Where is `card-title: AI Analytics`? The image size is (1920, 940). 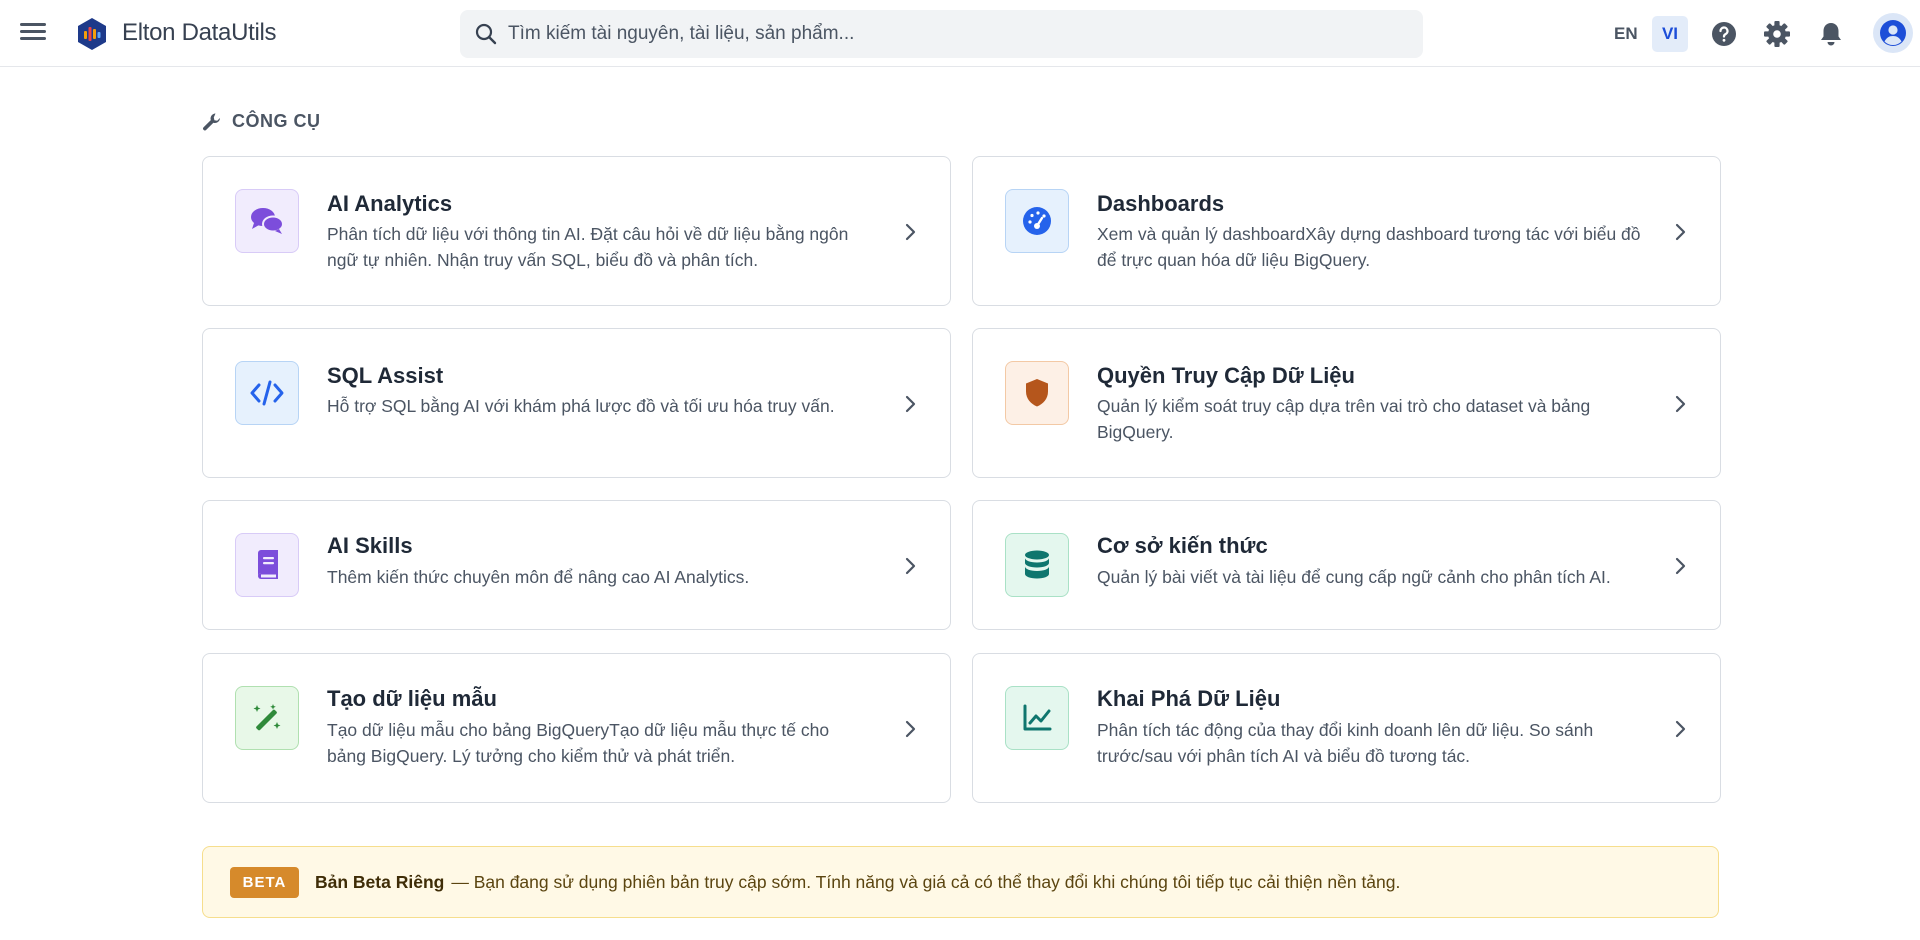 card-title: AI Analytics is located at coordinates (390, 203).